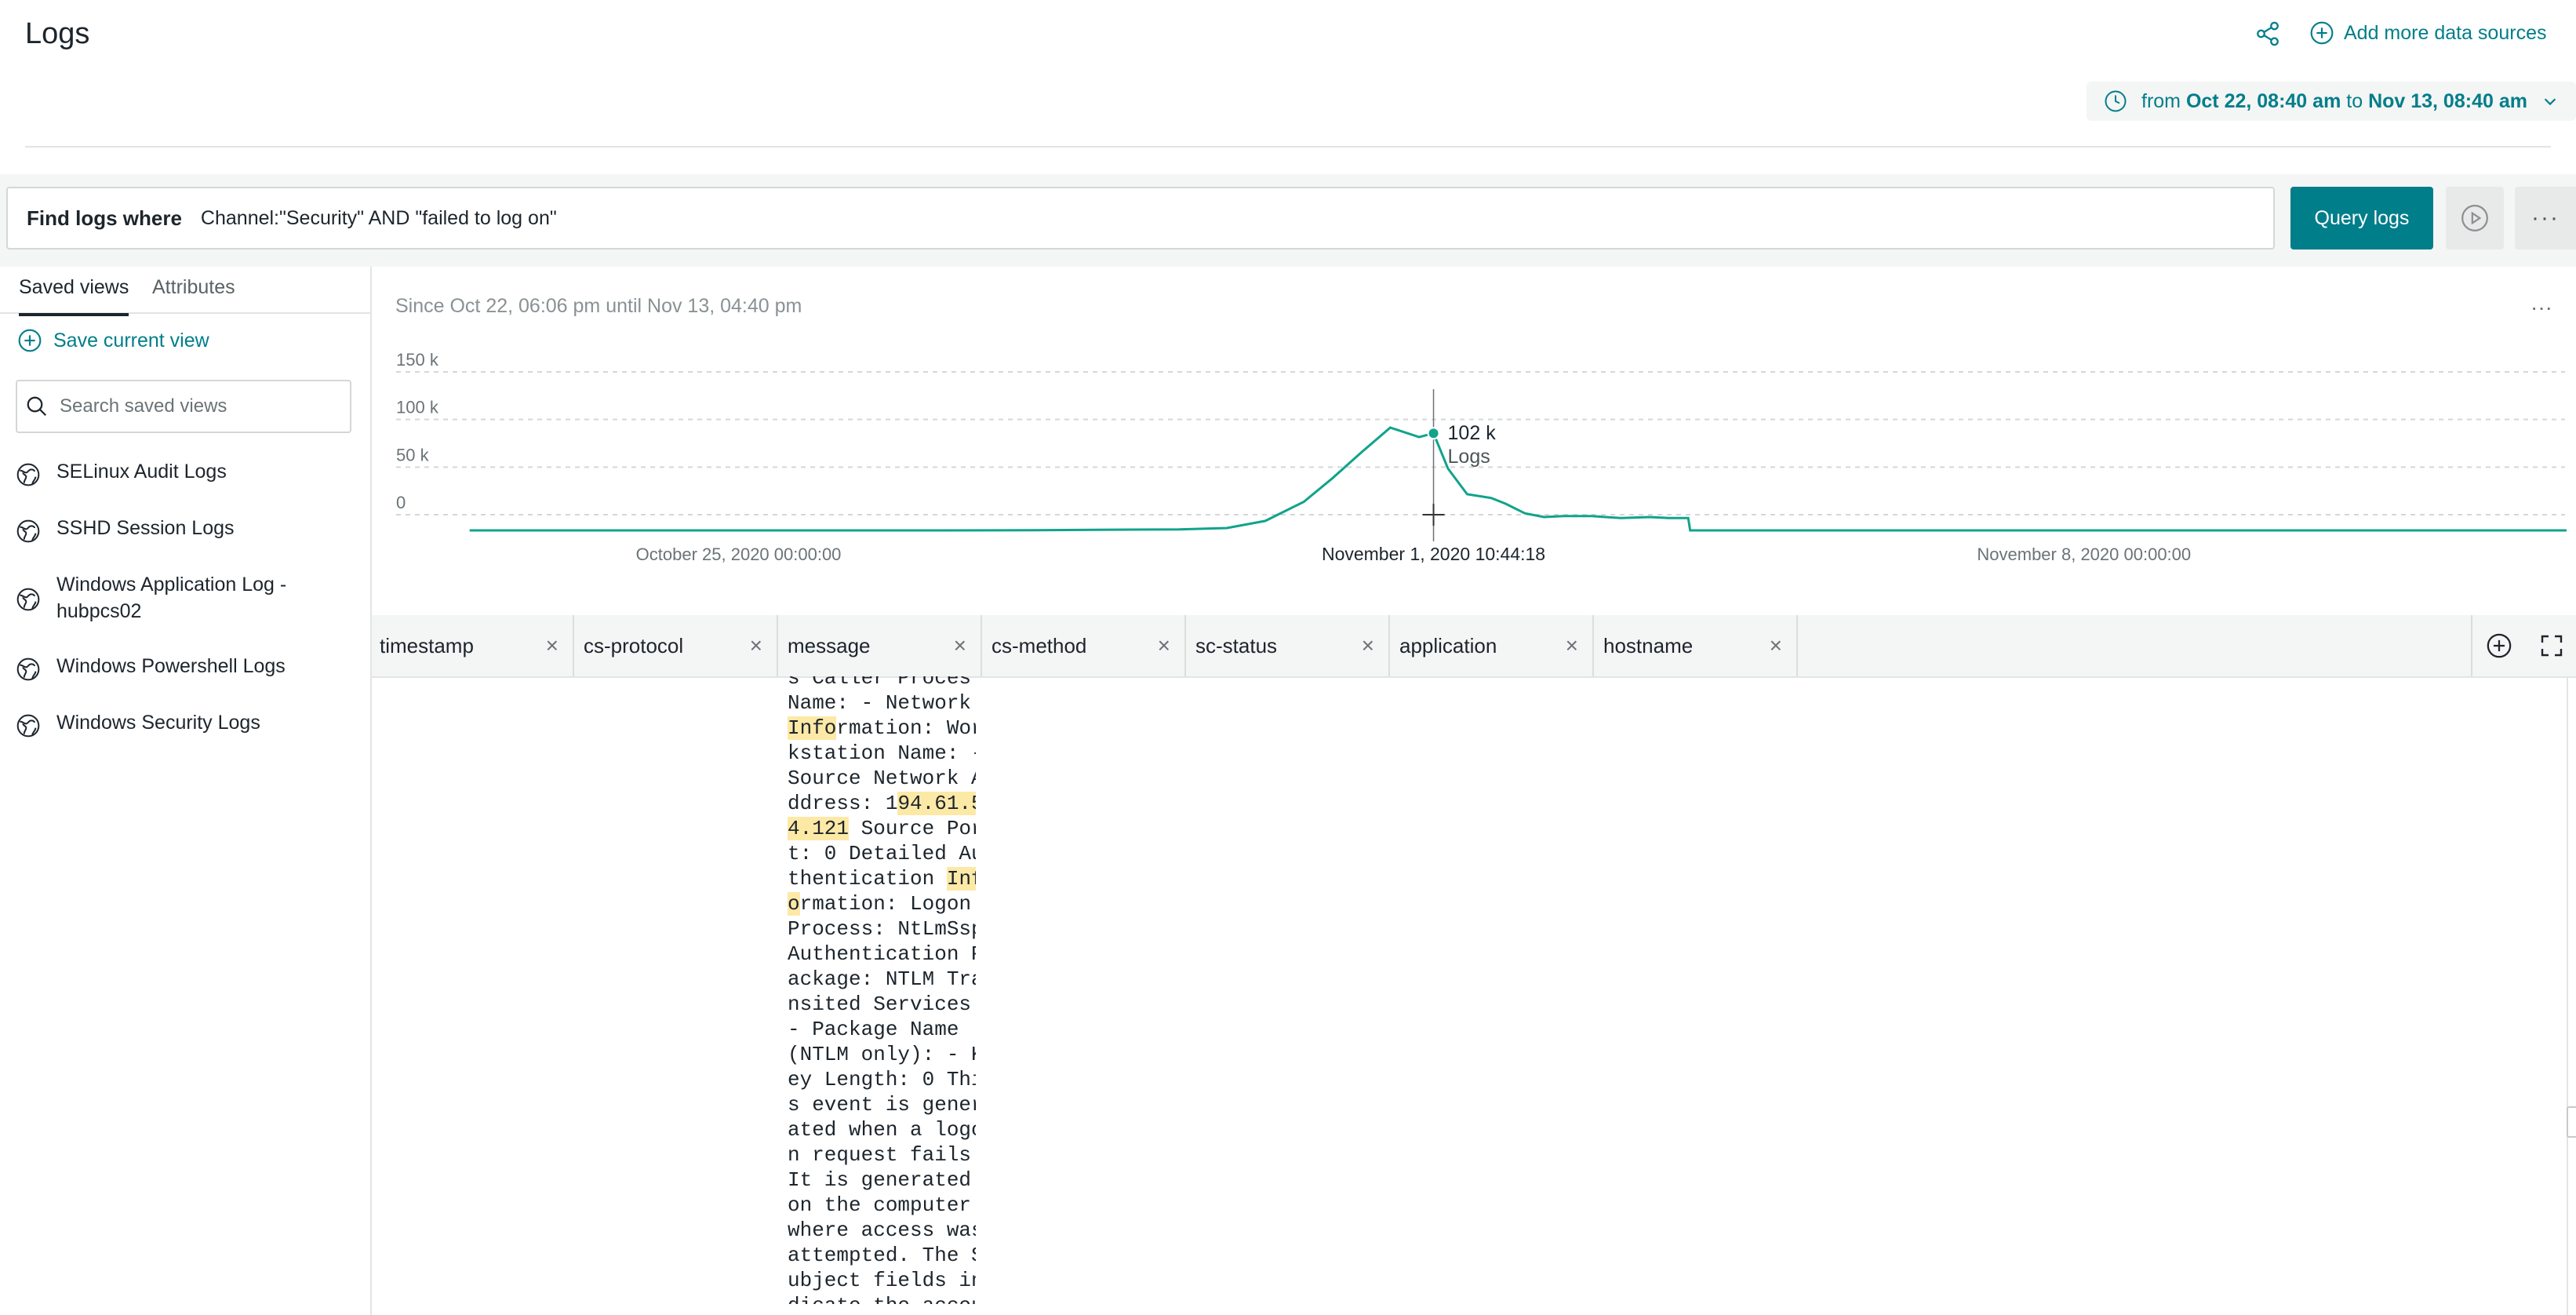 The image size is (2576, 1315). What do you see at coordinates (1433, 554) in the screenshot?
I see `hover-x-label: November 1, 2020 10:44:18` at bounding box center [1433, 554].